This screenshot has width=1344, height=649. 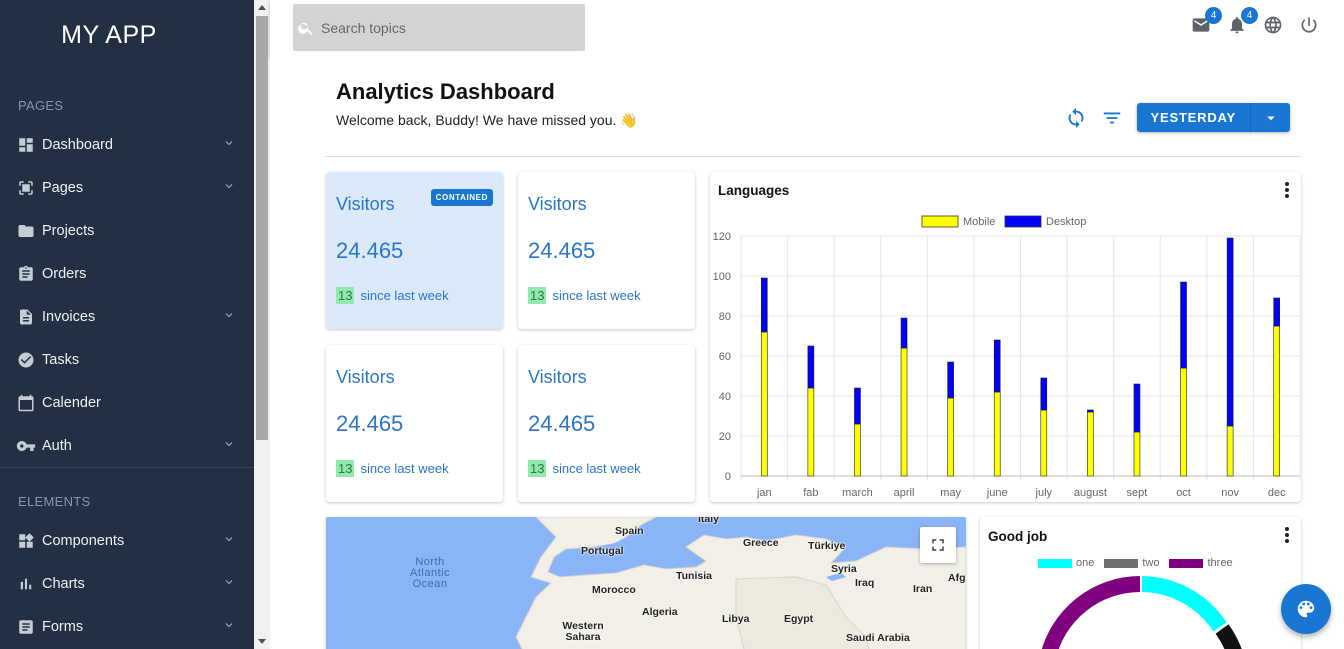 I want to click on x-tick-label: oct, so click(x=1183, y=493).